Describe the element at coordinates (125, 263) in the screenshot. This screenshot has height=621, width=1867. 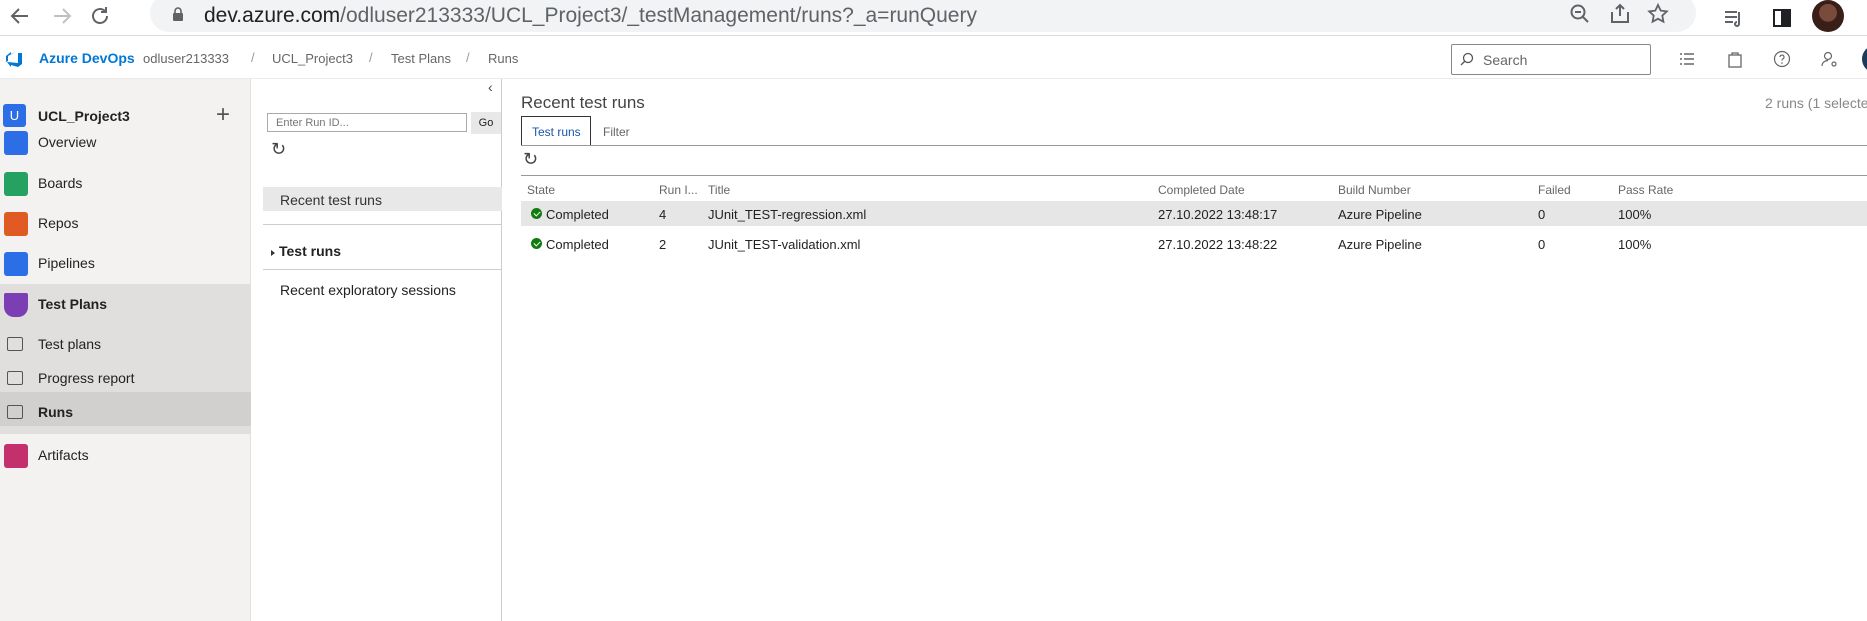
I see `sidebar-item-pipelines: Pipelines` at that location.